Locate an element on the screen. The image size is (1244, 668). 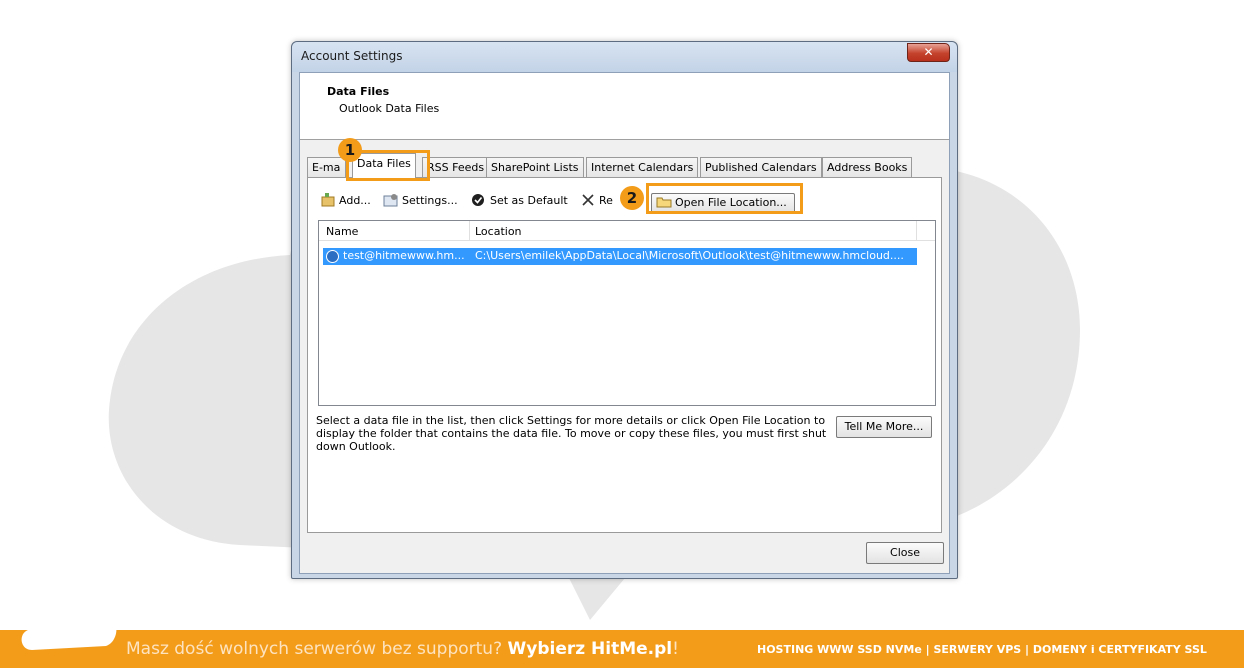
close-x-icon: ✕ is located at coordinates (928, 52).